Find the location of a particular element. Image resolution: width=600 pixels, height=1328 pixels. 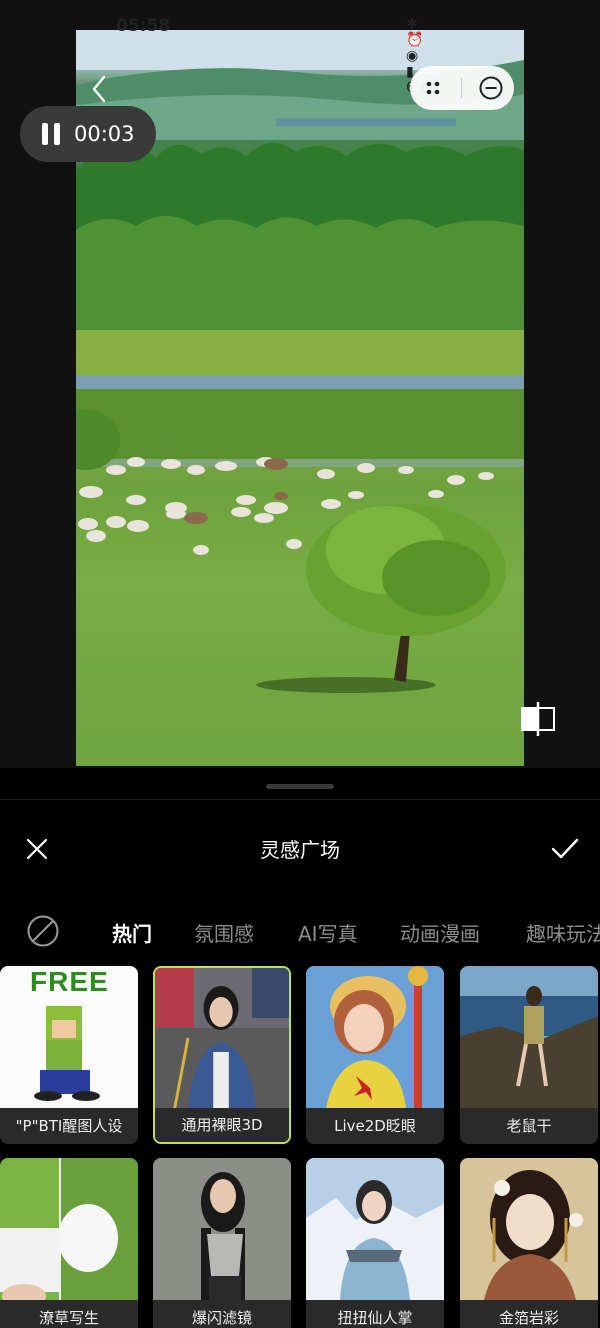

tab-hot: 热门 is located at coordinates (132, 932).